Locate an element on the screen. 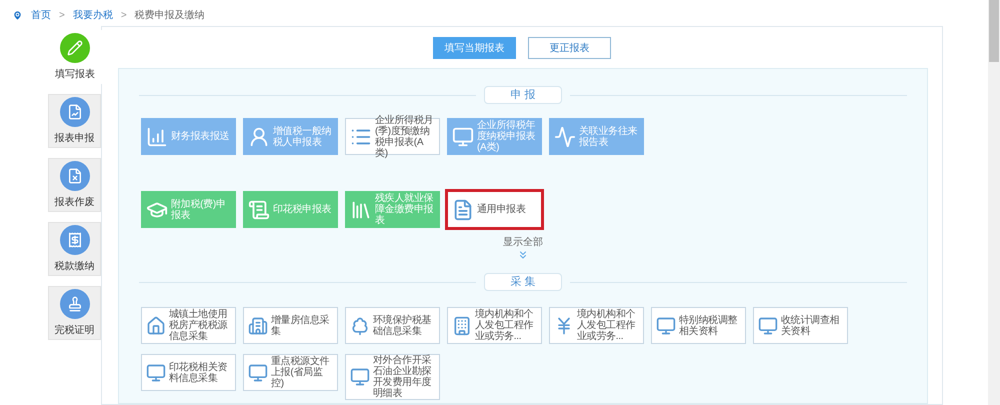 The image size is (1000, 405). collection-tile: 收统计调查相关资料 is located at coordinates (800, 325).